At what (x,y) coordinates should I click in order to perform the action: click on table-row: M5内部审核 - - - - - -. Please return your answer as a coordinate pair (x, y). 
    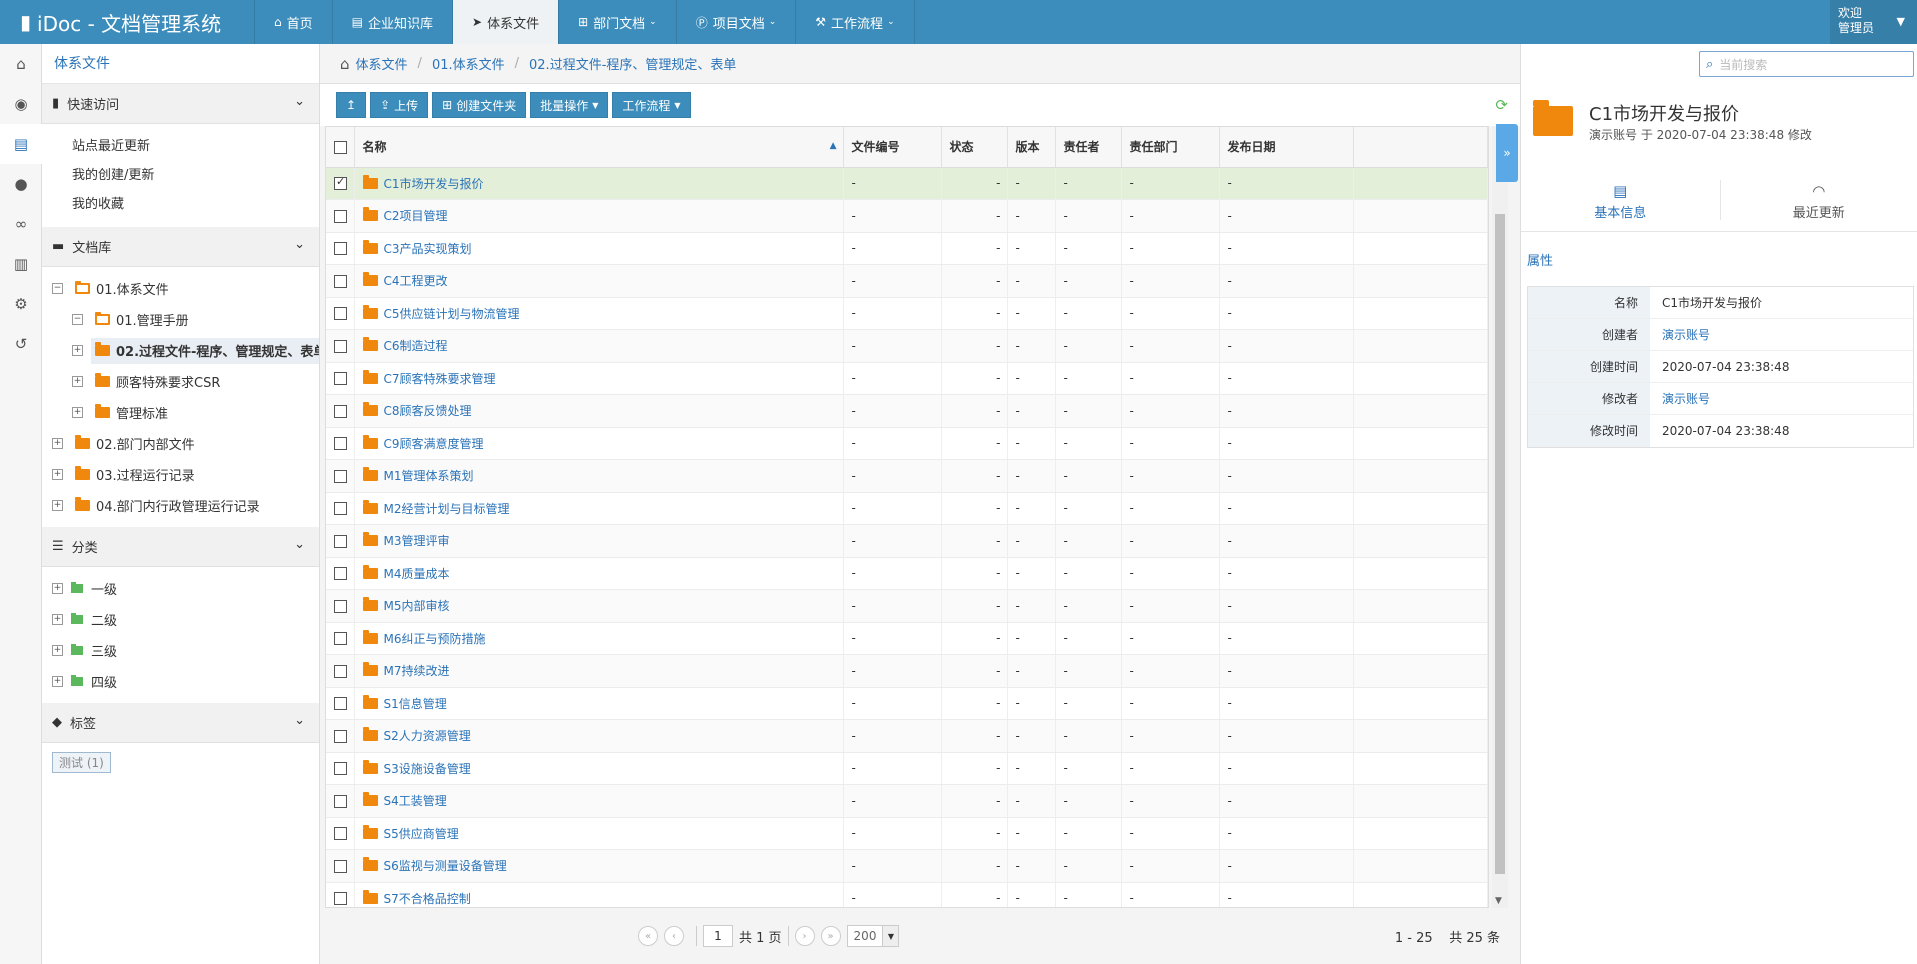
    Looking at the image, I should click on (907, 606).